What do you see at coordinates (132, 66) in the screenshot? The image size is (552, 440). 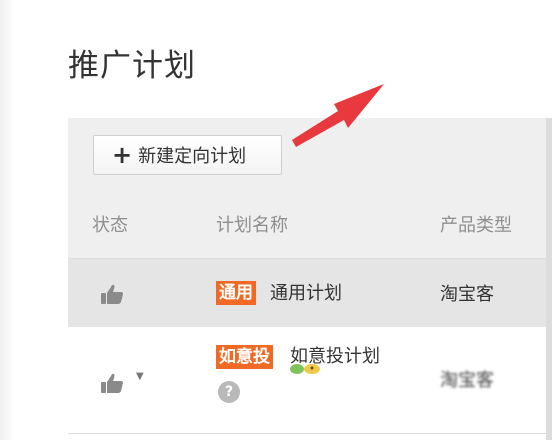 I see `page-title: 推广计划` at bounding box center [132, 66].